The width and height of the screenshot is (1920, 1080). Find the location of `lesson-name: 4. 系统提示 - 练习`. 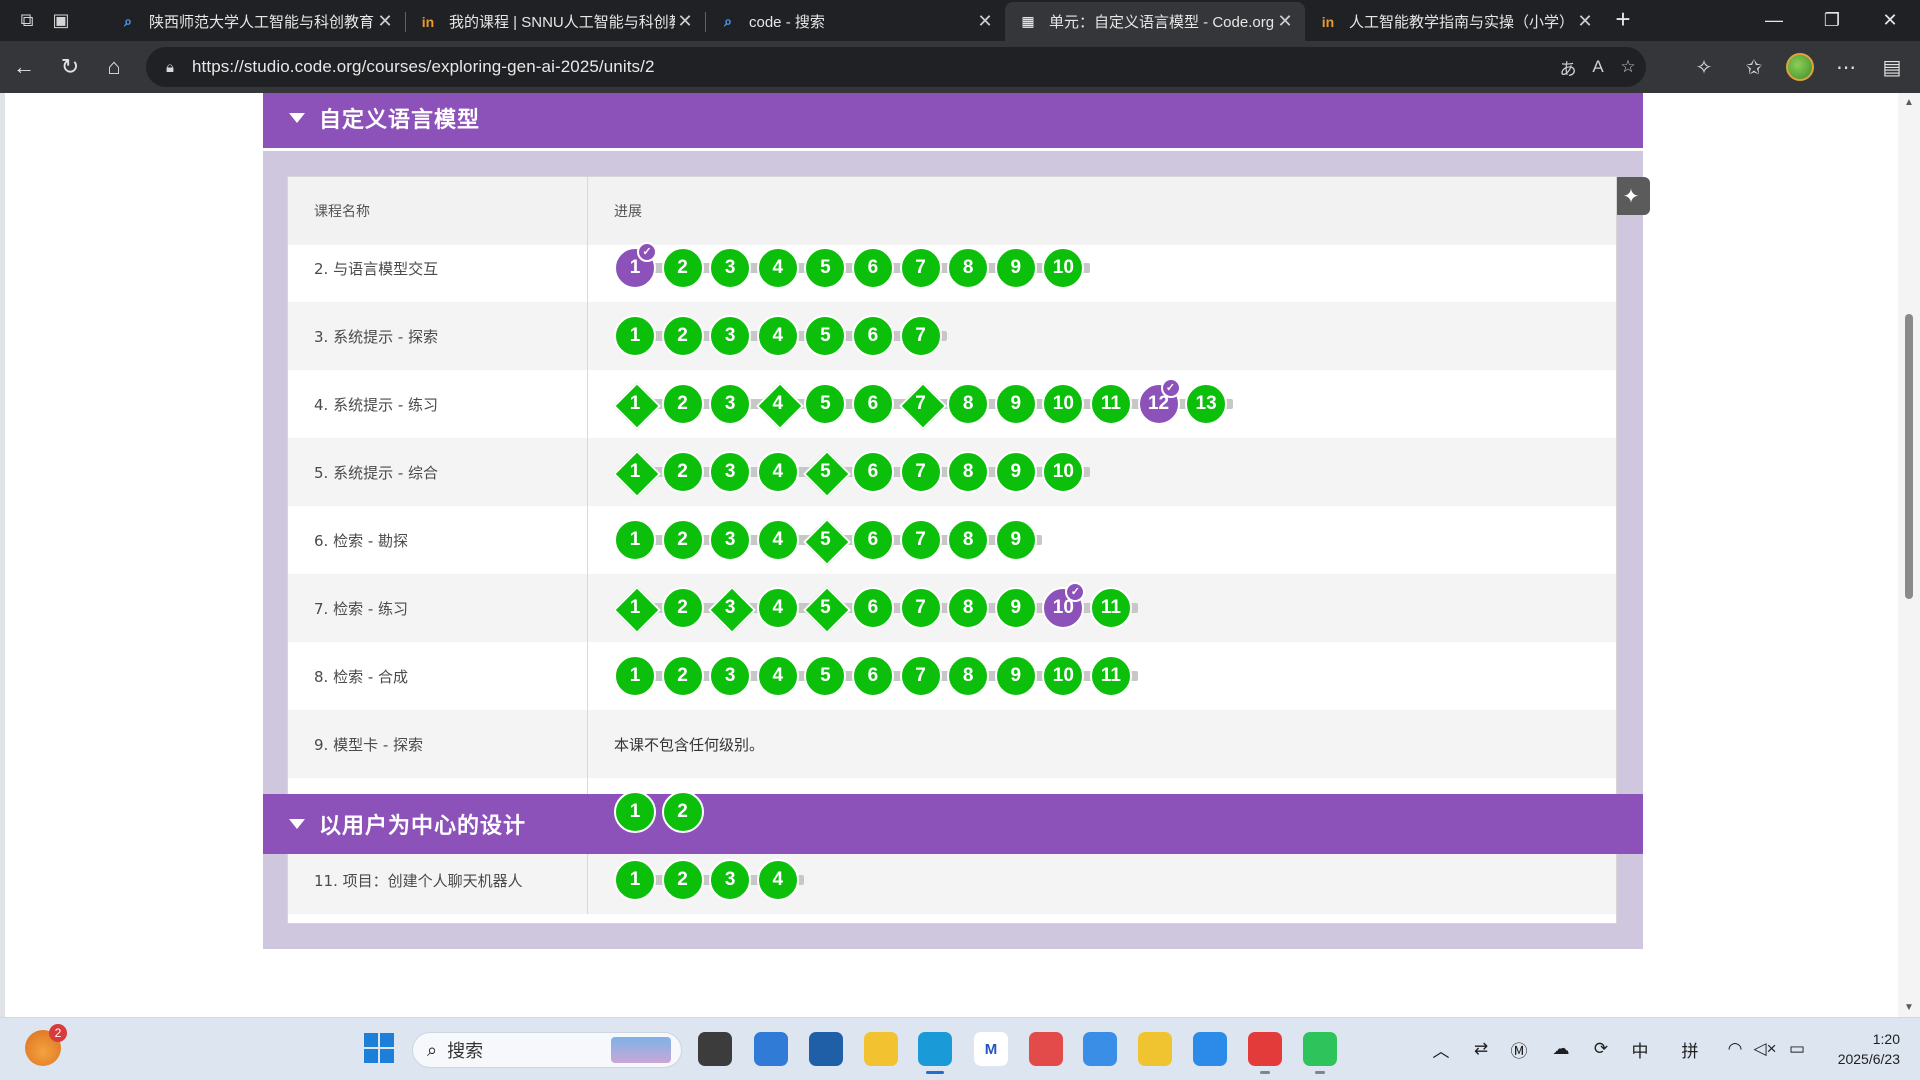

lesson-name: 4. 系统提示 - 练习 is located at coordinates (438, 404).